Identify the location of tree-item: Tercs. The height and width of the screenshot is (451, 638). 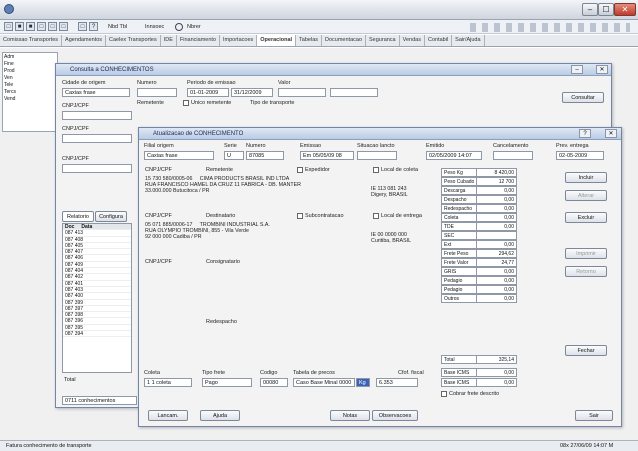
(30, 92).